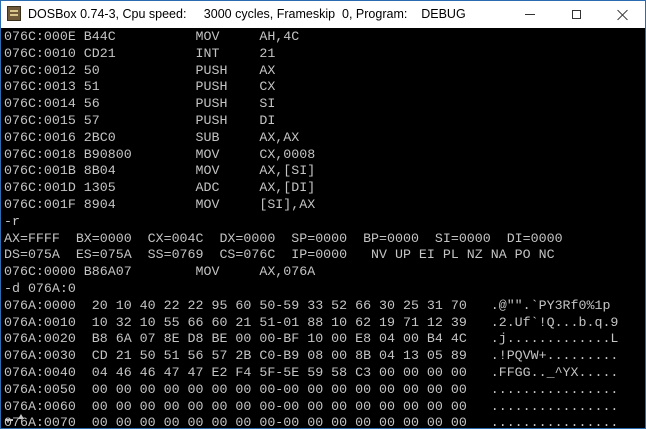  What do you see at coordinates (140, 120) in the screenshot?
I see `console-line: 076C:0015 57 PUSH DI` at bounding box center [140, 120].